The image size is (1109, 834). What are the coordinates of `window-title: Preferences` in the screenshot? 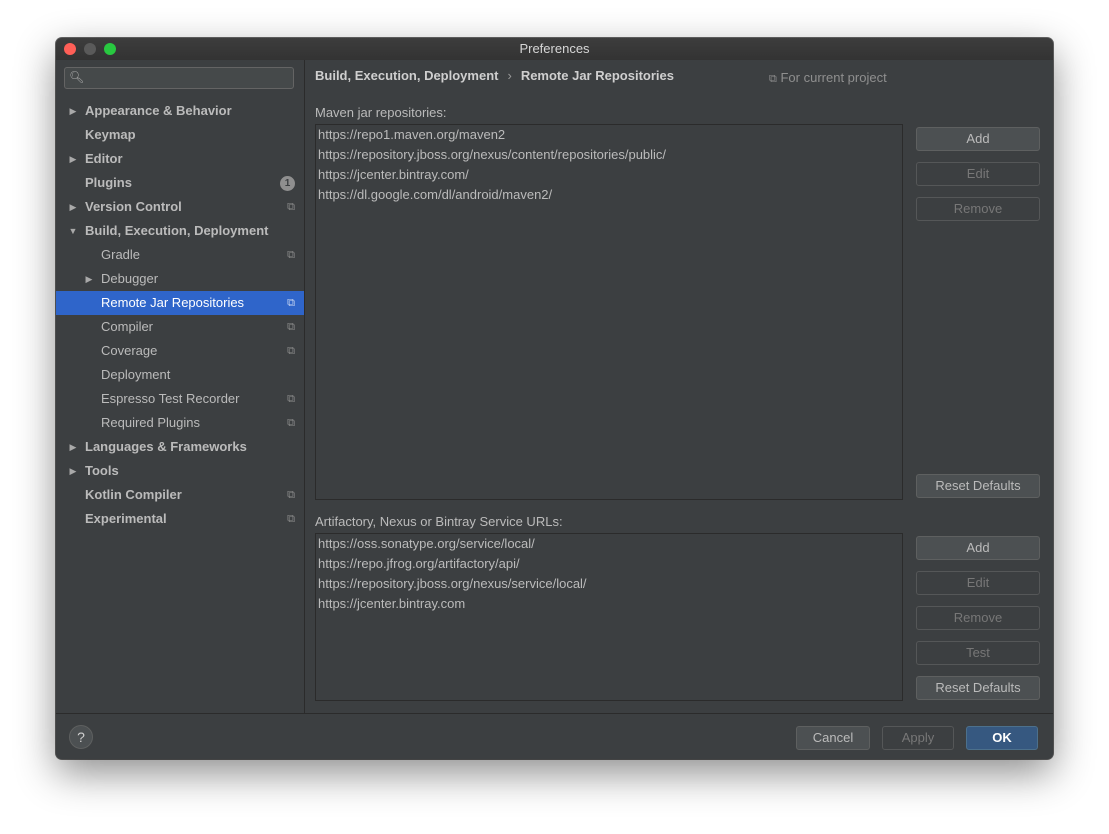 It's located at (554, 48).